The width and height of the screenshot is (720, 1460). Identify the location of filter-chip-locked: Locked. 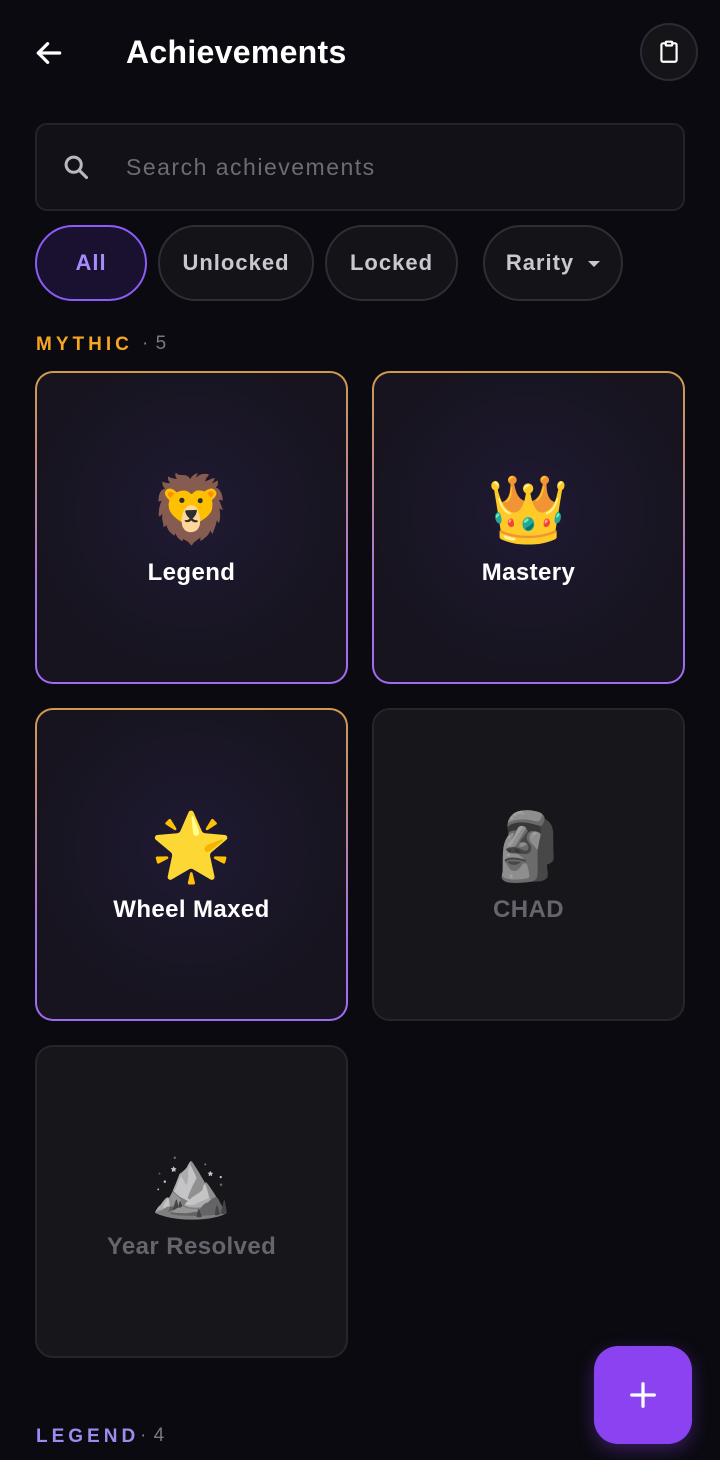
(391, 263).